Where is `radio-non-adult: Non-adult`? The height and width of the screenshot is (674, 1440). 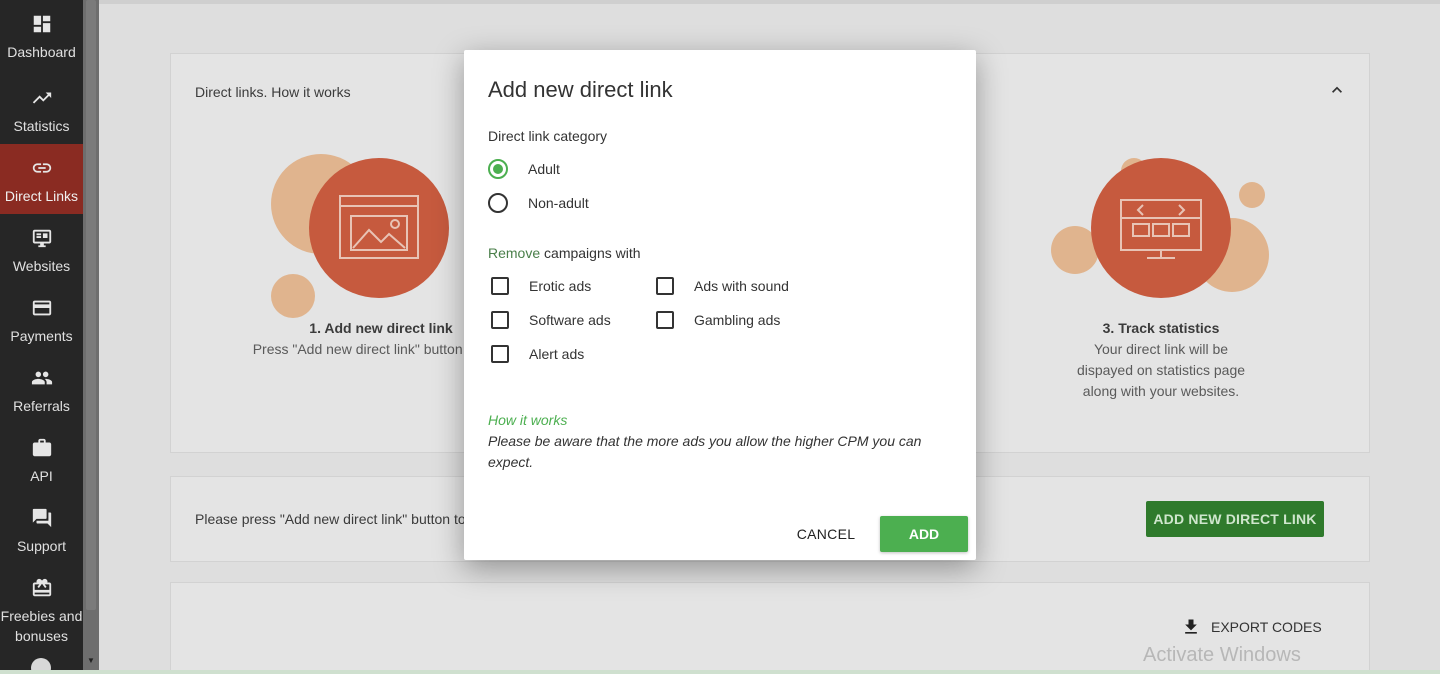 radio-non-adult: Non-adult is located at coordinates (538, 203).